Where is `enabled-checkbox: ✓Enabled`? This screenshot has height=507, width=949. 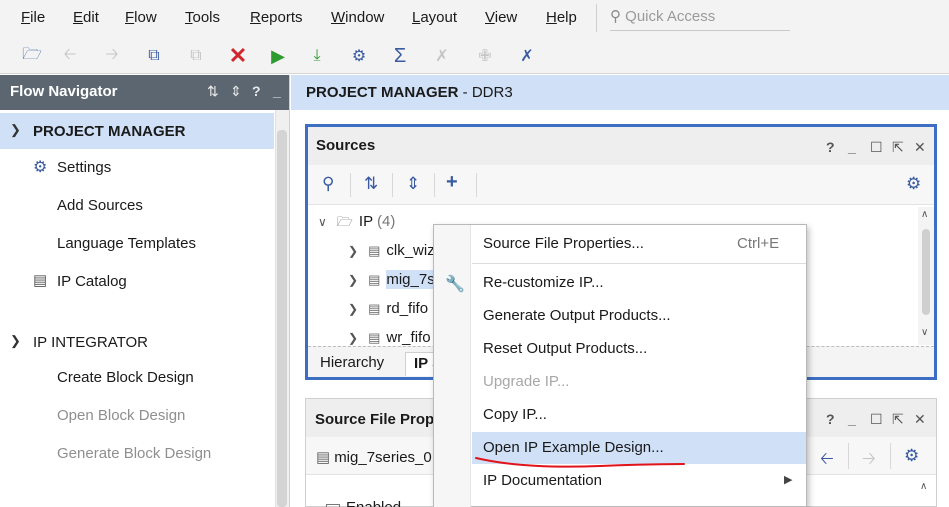
enabled-checkbox: ✓Enabled is located at coordinates (363, 503).